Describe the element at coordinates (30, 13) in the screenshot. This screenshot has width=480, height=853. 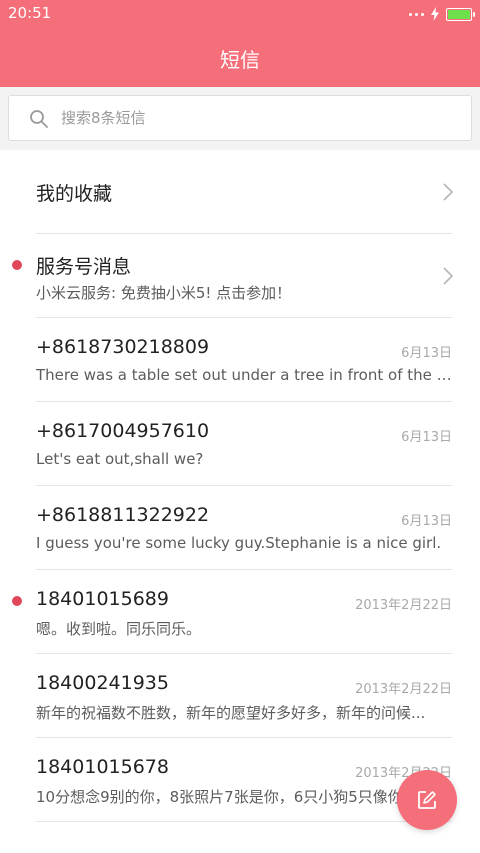
I see `status-time: 20:51` at that location.